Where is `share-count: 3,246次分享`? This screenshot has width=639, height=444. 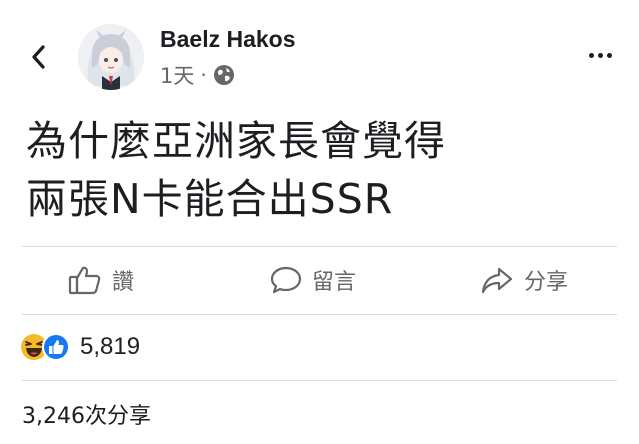 share-count: 3,246次分享 is located at coordinates (86, 414).